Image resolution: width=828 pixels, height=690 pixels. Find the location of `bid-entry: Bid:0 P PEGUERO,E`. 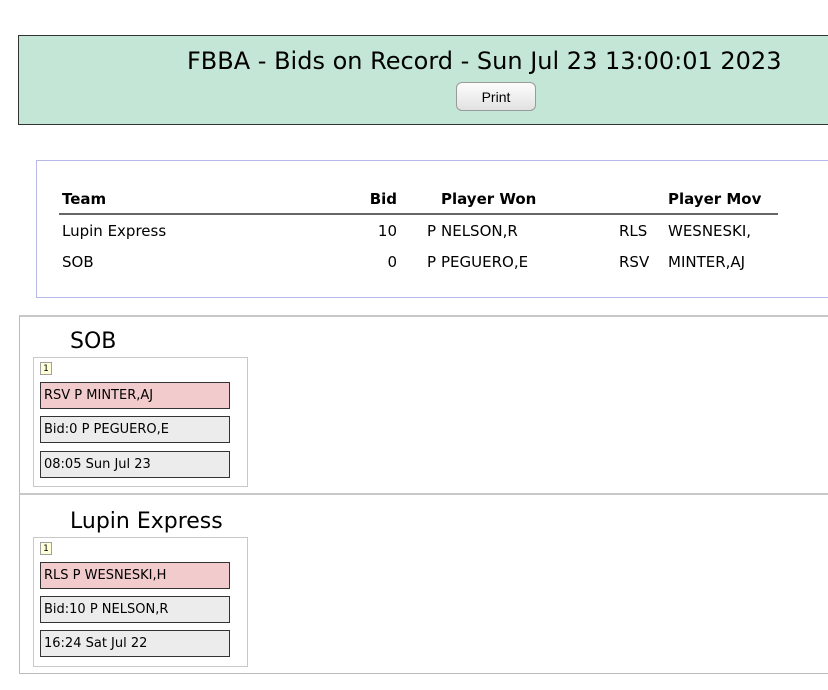

bid-entry: Bid:0 P PEGUERO,E is located at coordinates (135, 429).